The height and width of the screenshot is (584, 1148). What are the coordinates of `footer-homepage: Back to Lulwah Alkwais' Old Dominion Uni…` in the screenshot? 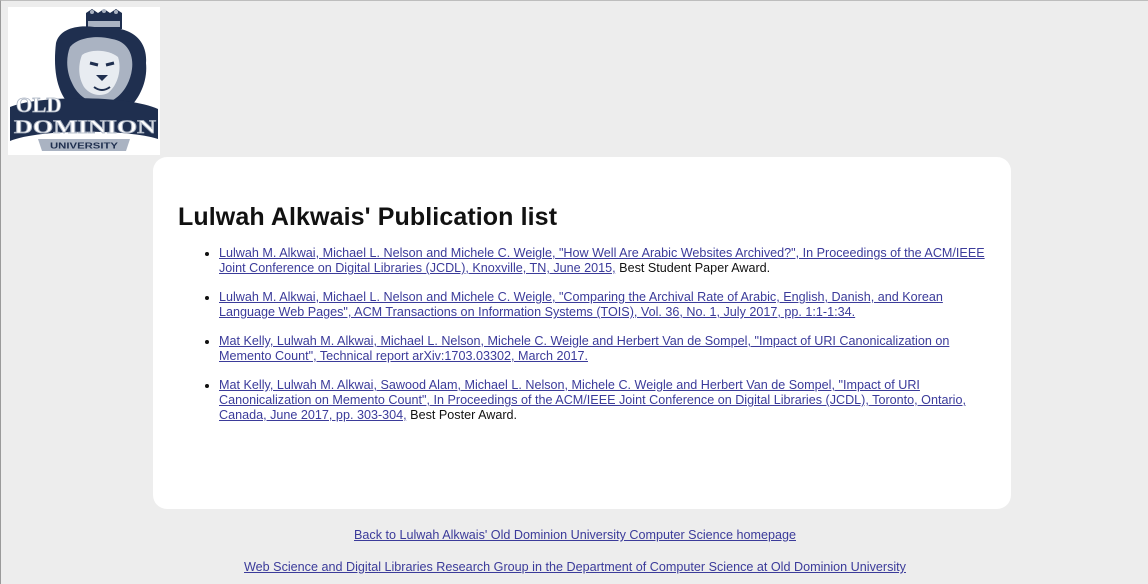 It's located at (574, 535).